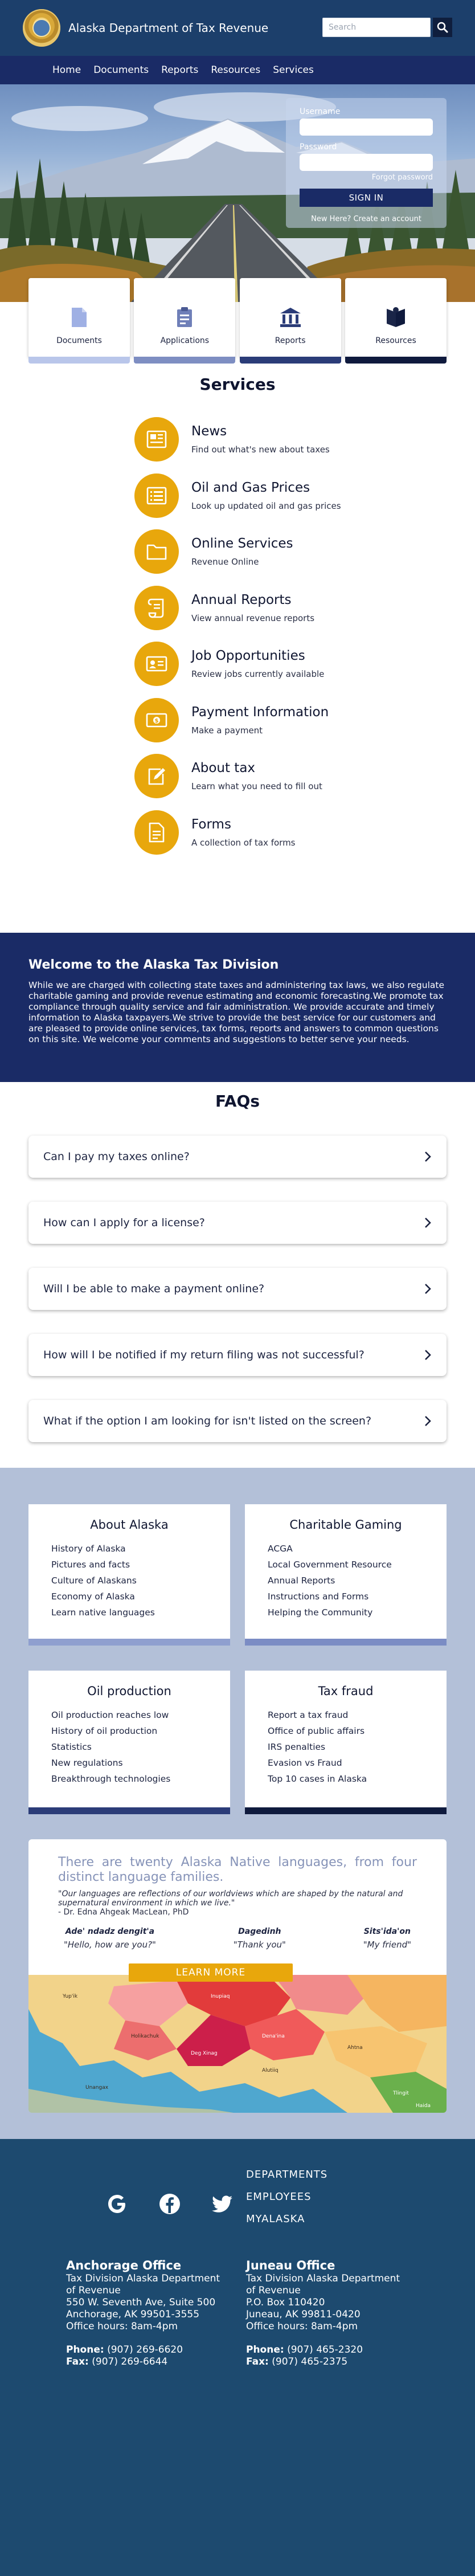 The height and width of the screenshot is (2576, 475). I want to click on resource-link: Learn native languages, so click(140, 1612).